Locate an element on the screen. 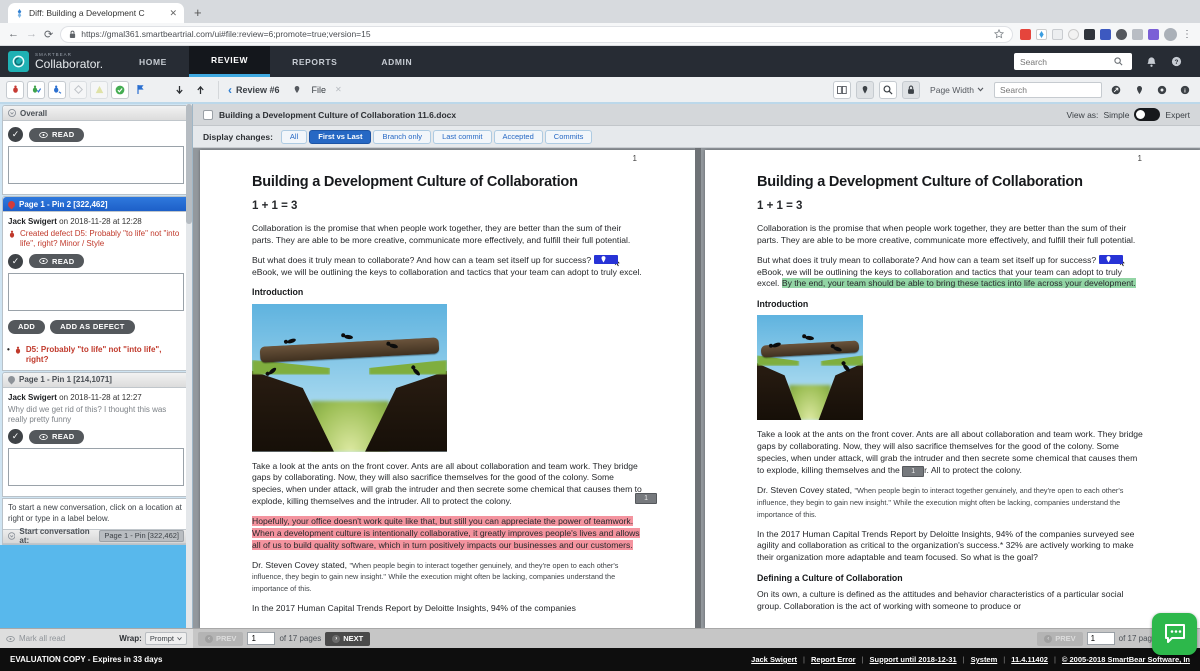 The height and width of the screenshot is (671, 1200). global-search-input is located at coordinates (1065, 61).